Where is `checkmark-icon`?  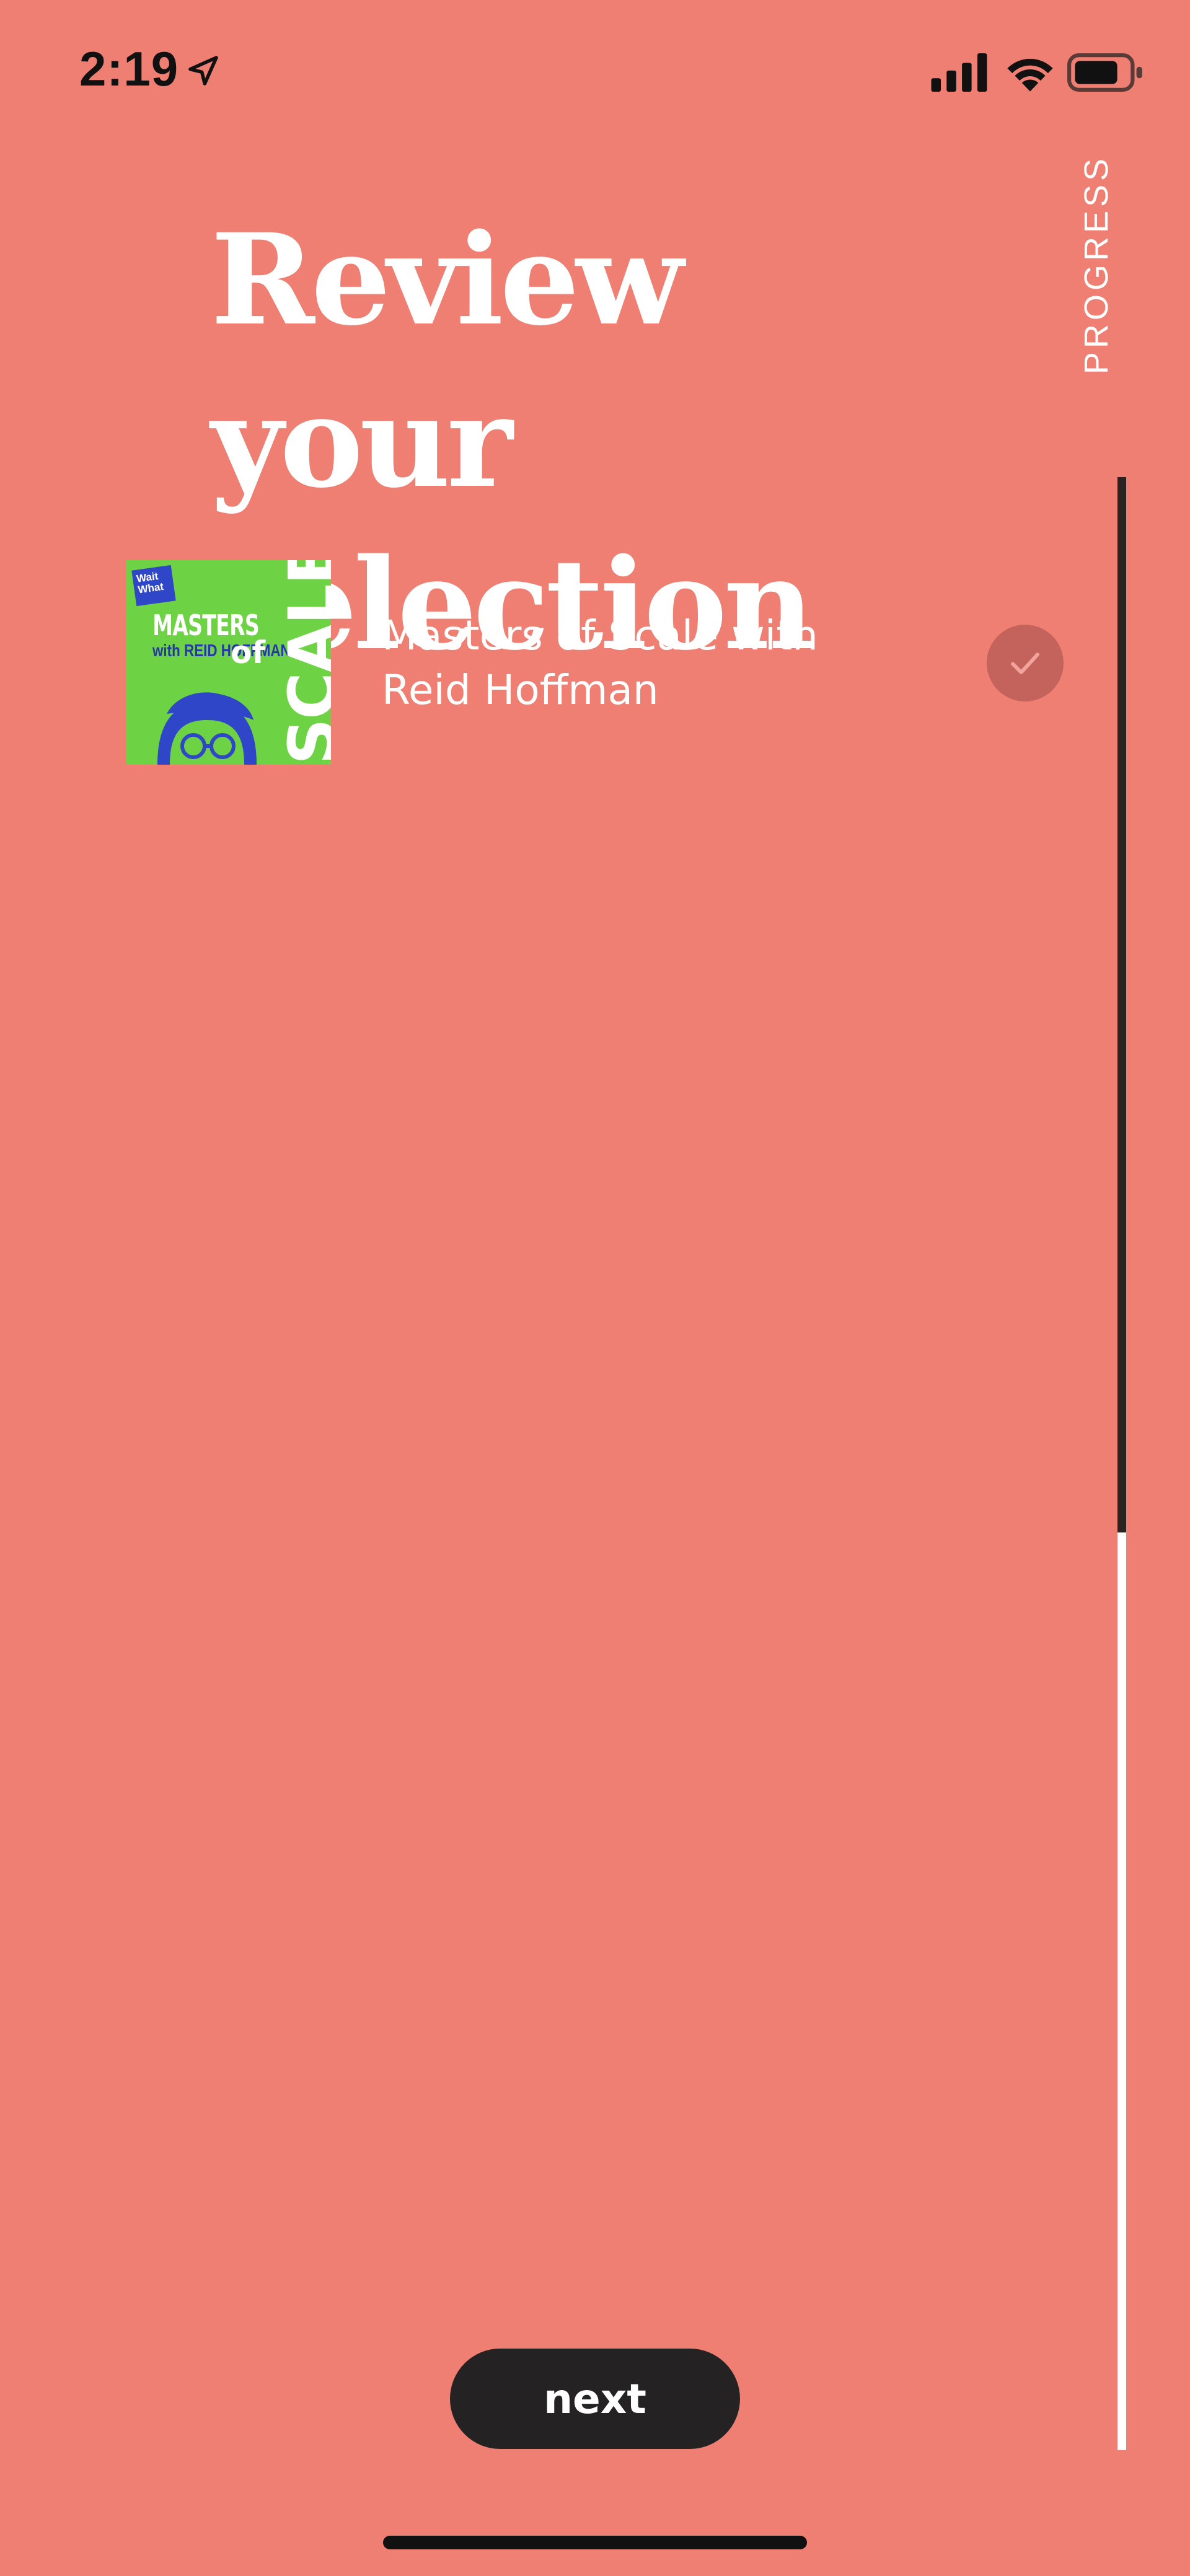
checkmark-icon is located at coordinates (1025, 664).